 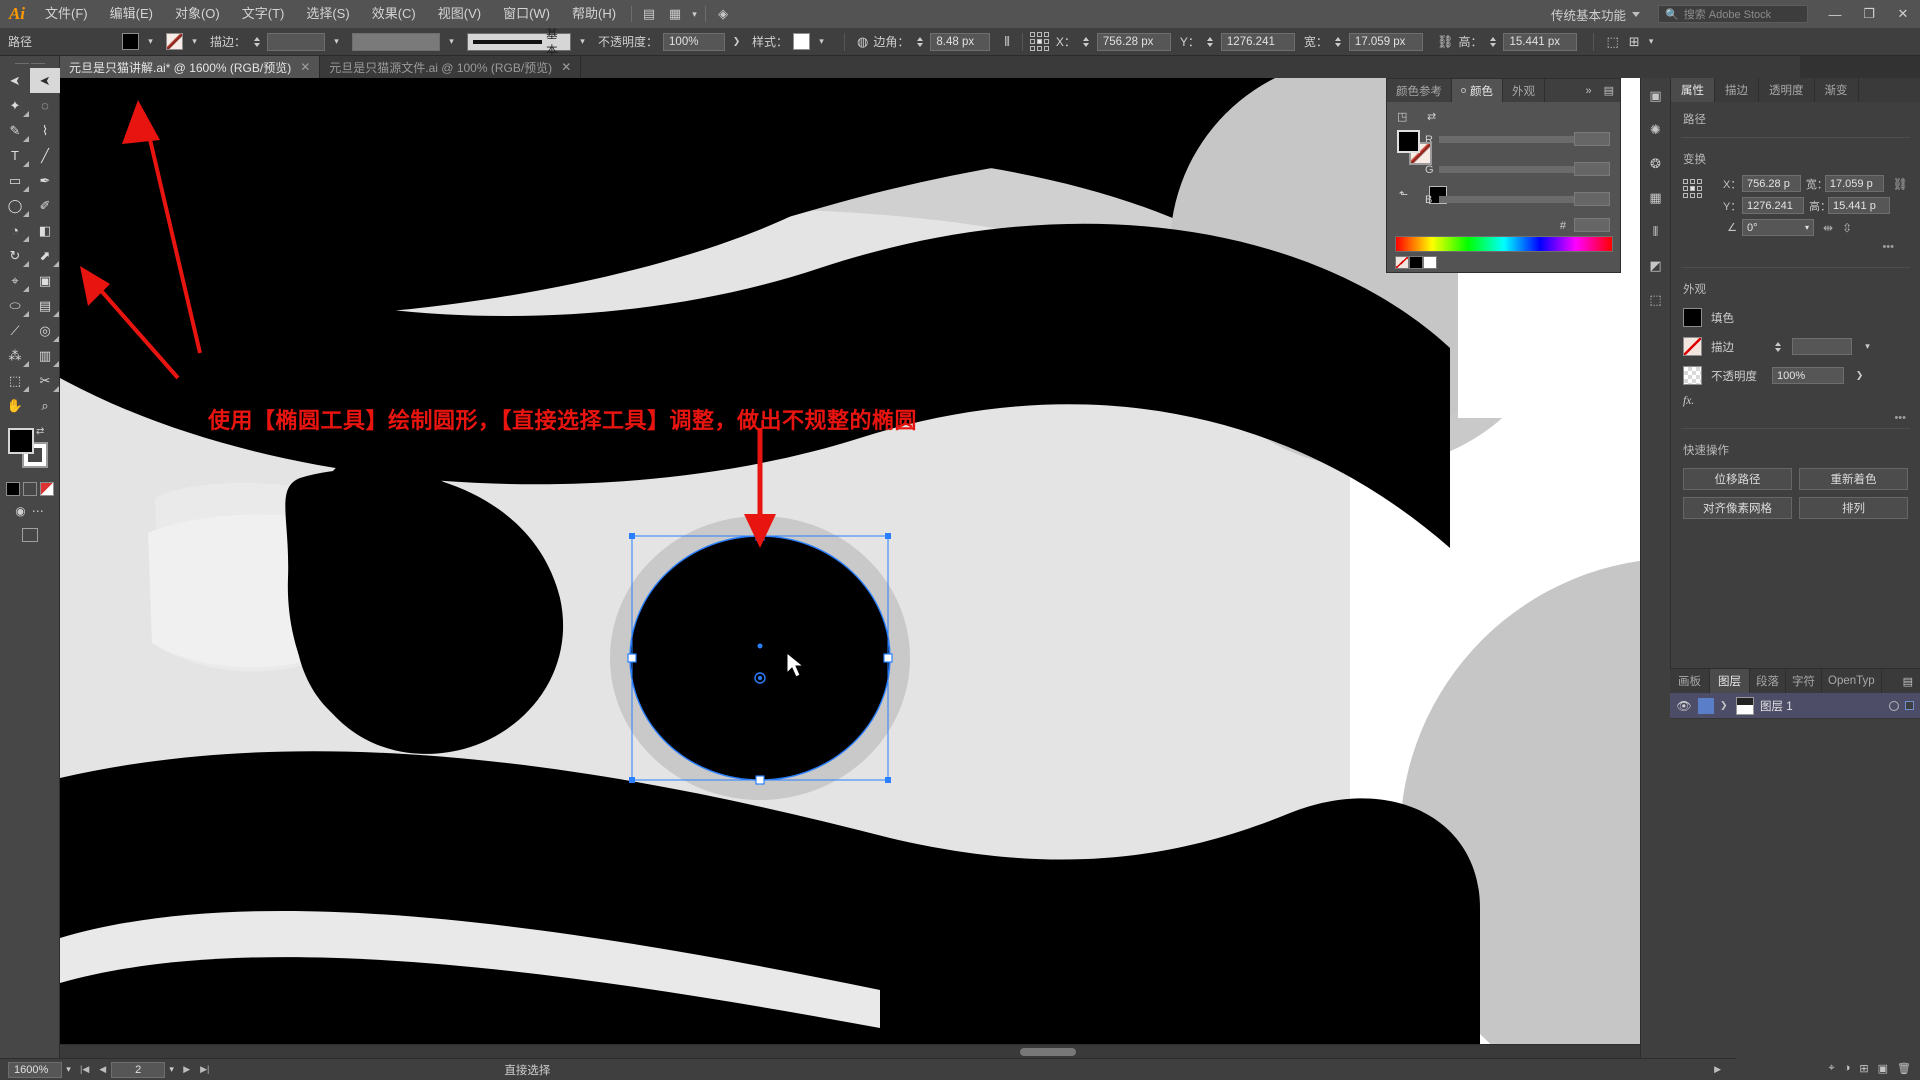 What do you see at coordinates (131, 14) in the screenshot?
I see `menu-edit: 编辑(E)` at bounding box center [131, 14].